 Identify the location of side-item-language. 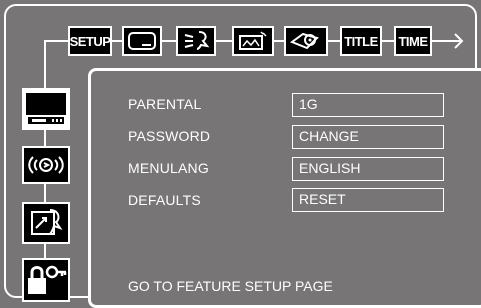
(46, 223).